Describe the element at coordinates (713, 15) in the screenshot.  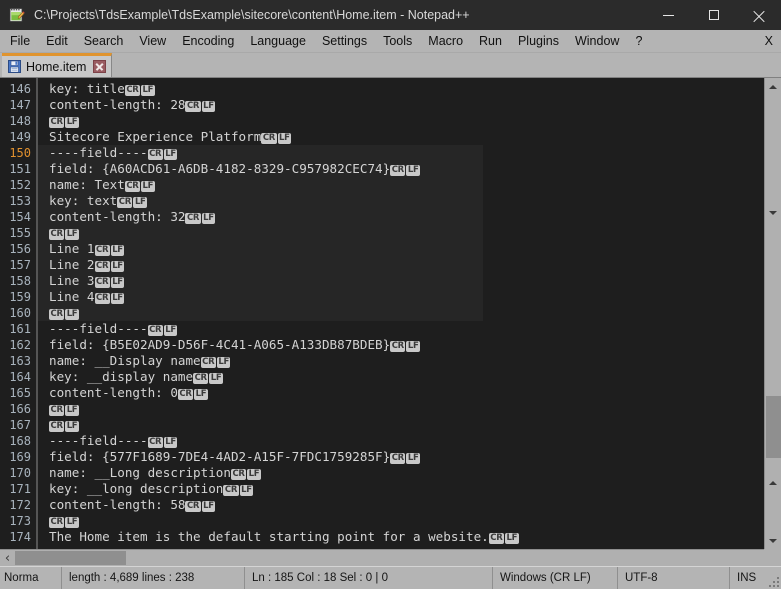
I see `maximize-button` at that location.